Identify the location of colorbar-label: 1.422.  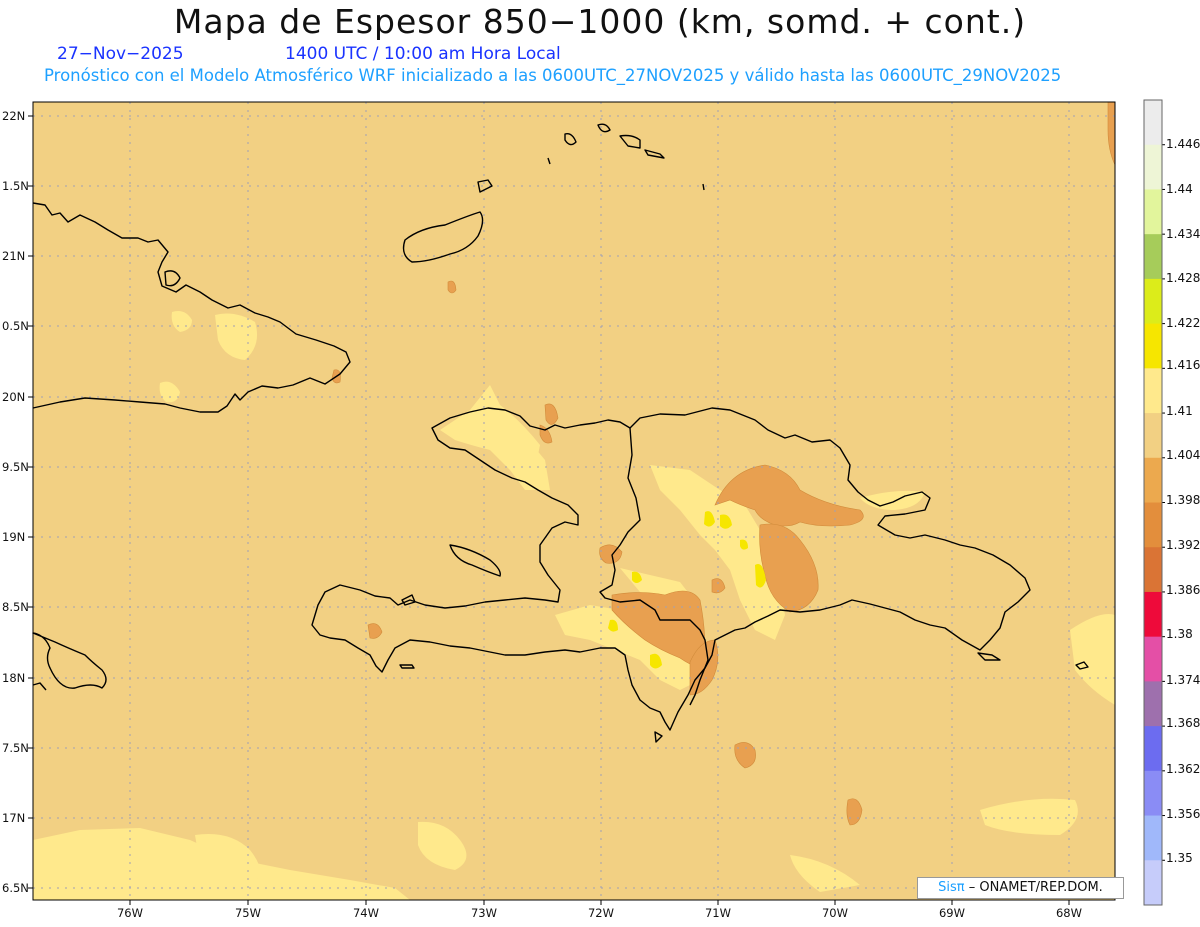
(1183, 323).